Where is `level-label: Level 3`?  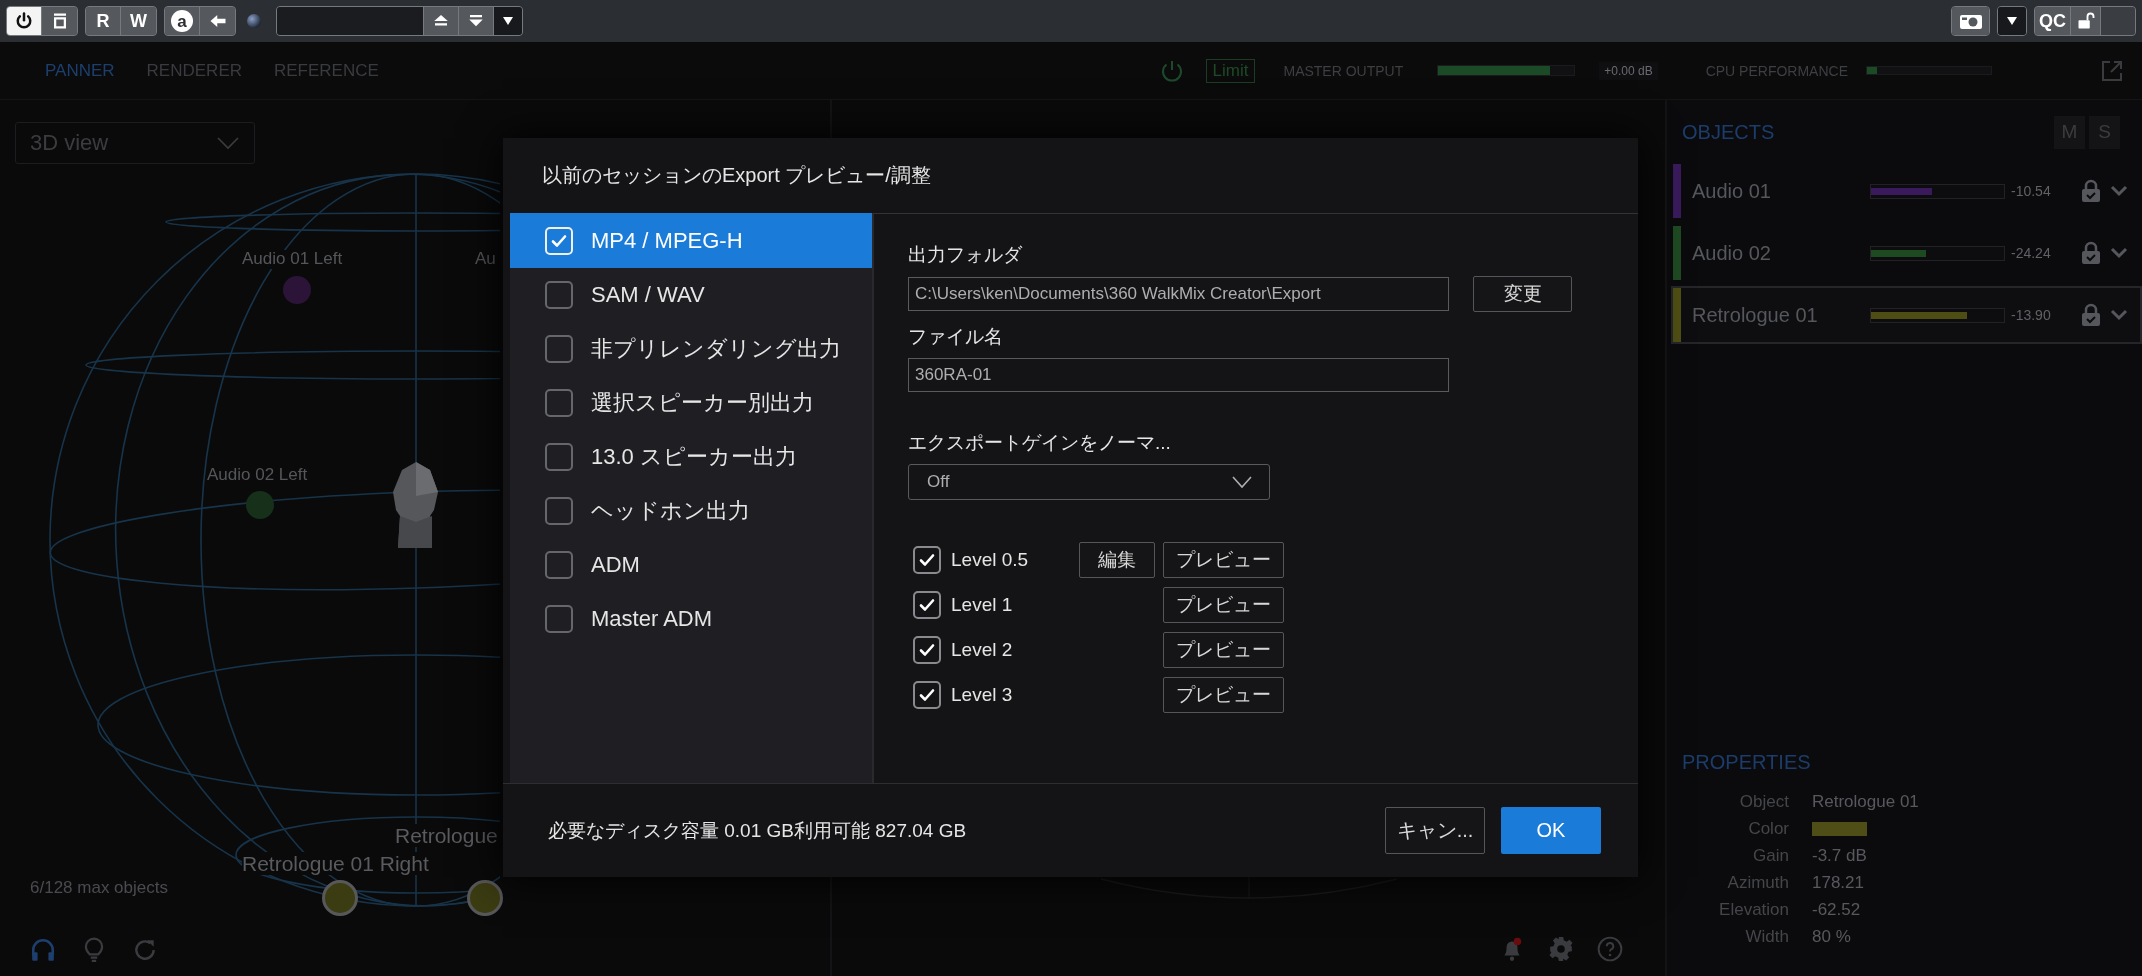 level-label: Level 3 is located at coordinates (982, 694).